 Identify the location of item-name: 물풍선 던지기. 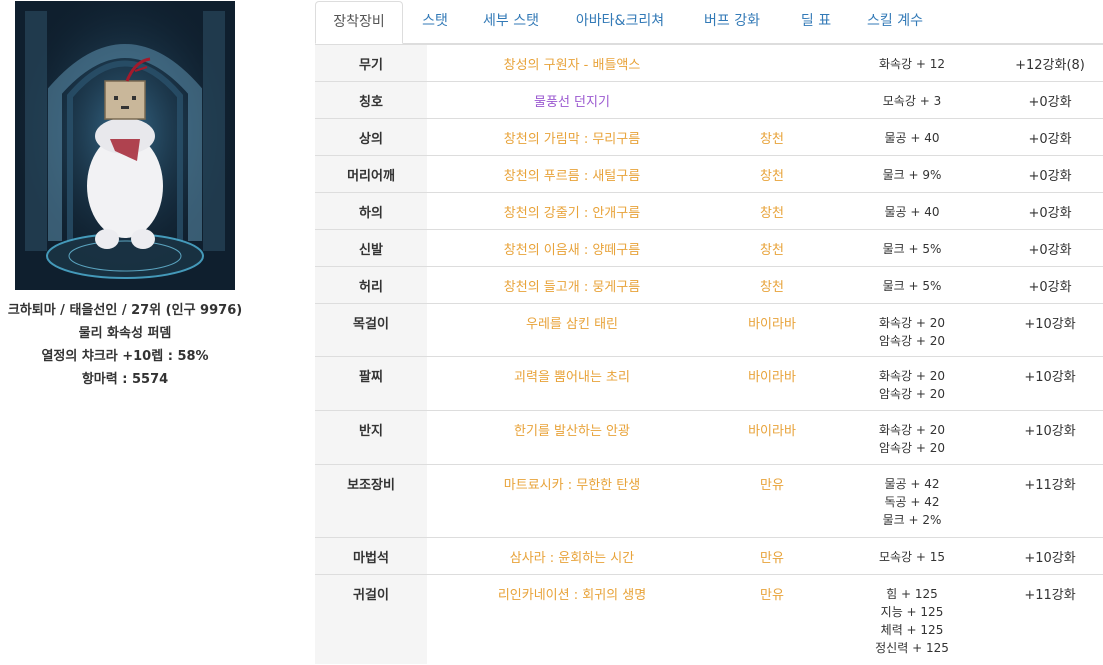
(572, 96).